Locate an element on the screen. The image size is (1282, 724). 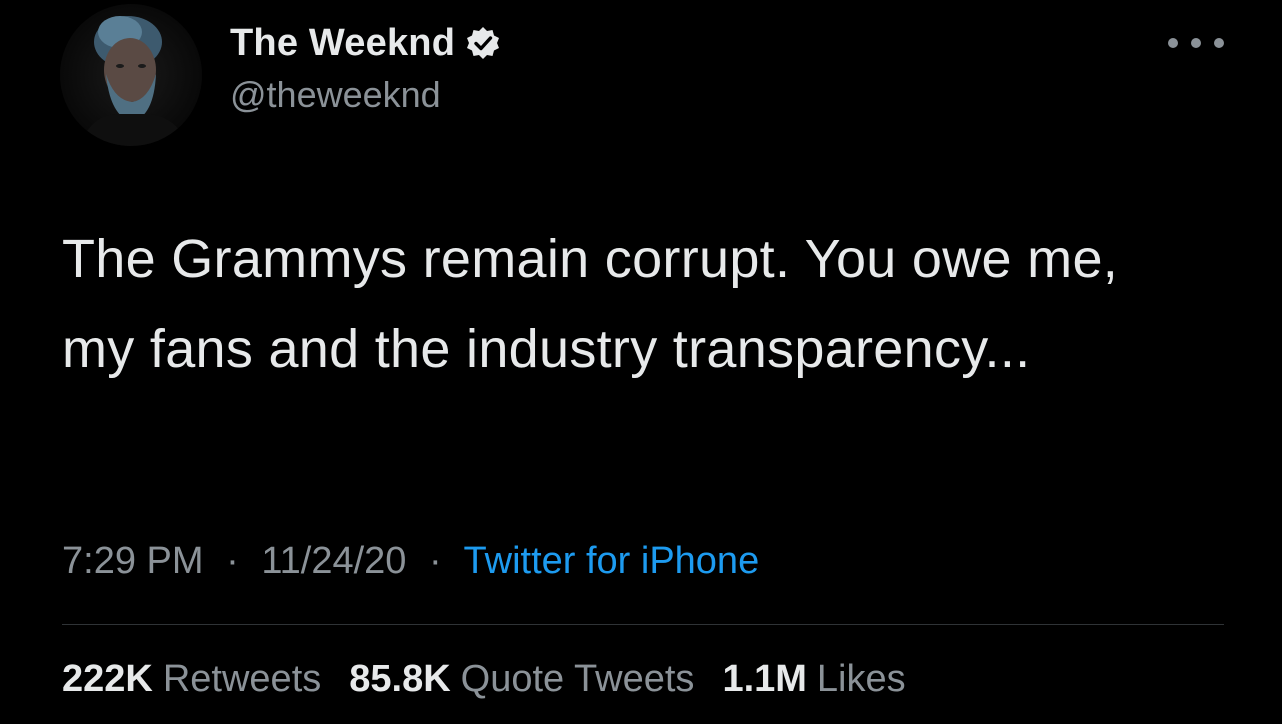
name-row: The Weeknd is located at coordinates (365, 43).